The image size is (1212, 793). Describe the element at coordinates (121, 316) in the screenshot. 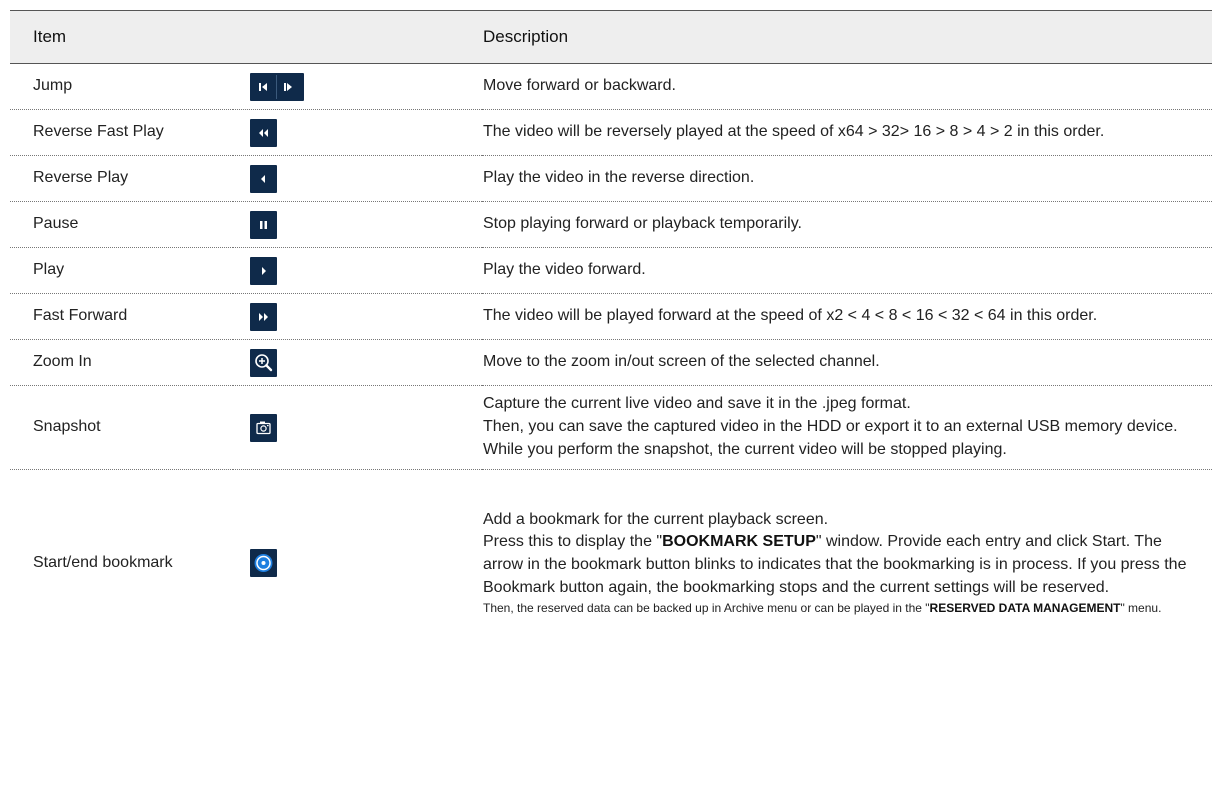

I see `row-item-label: Fast Forward` at that location.